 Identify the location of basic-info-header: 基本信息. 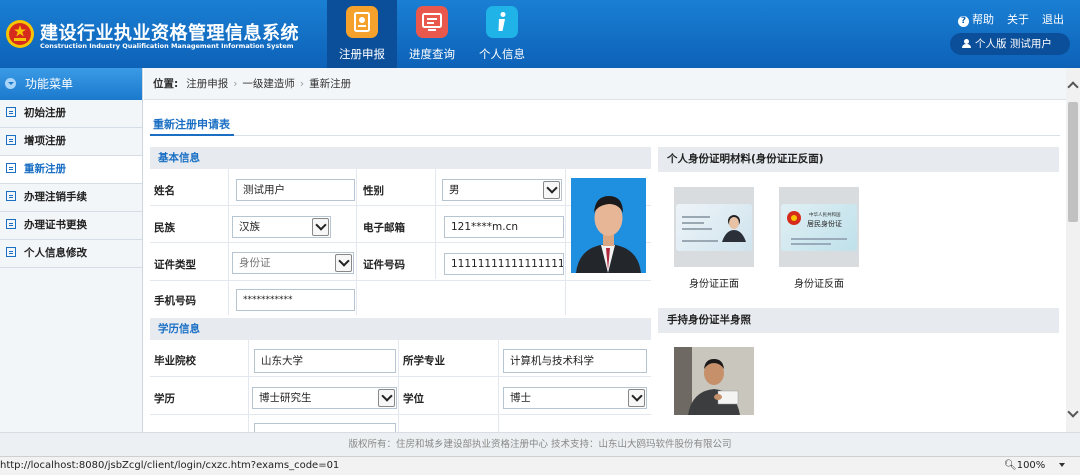
(400, 158).